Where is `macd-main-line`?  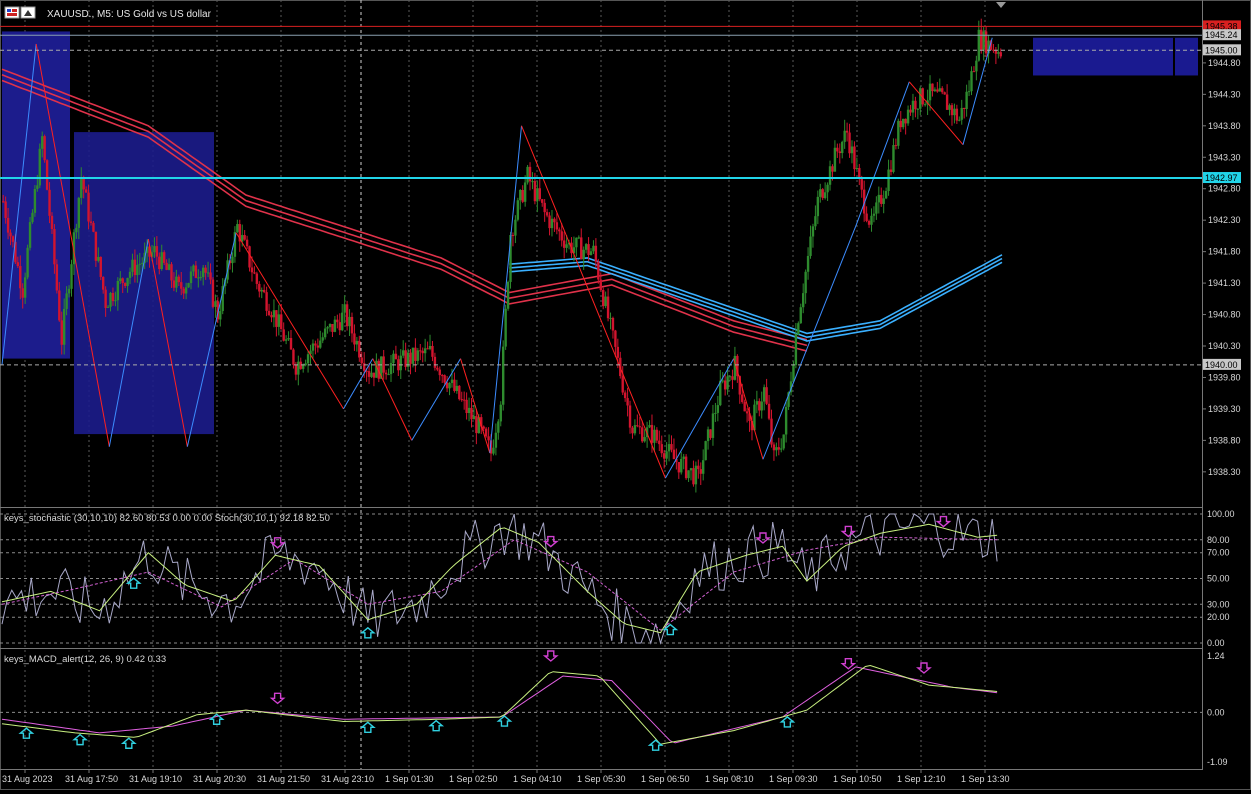
macd-main-line is located at coordinates (499, 704).